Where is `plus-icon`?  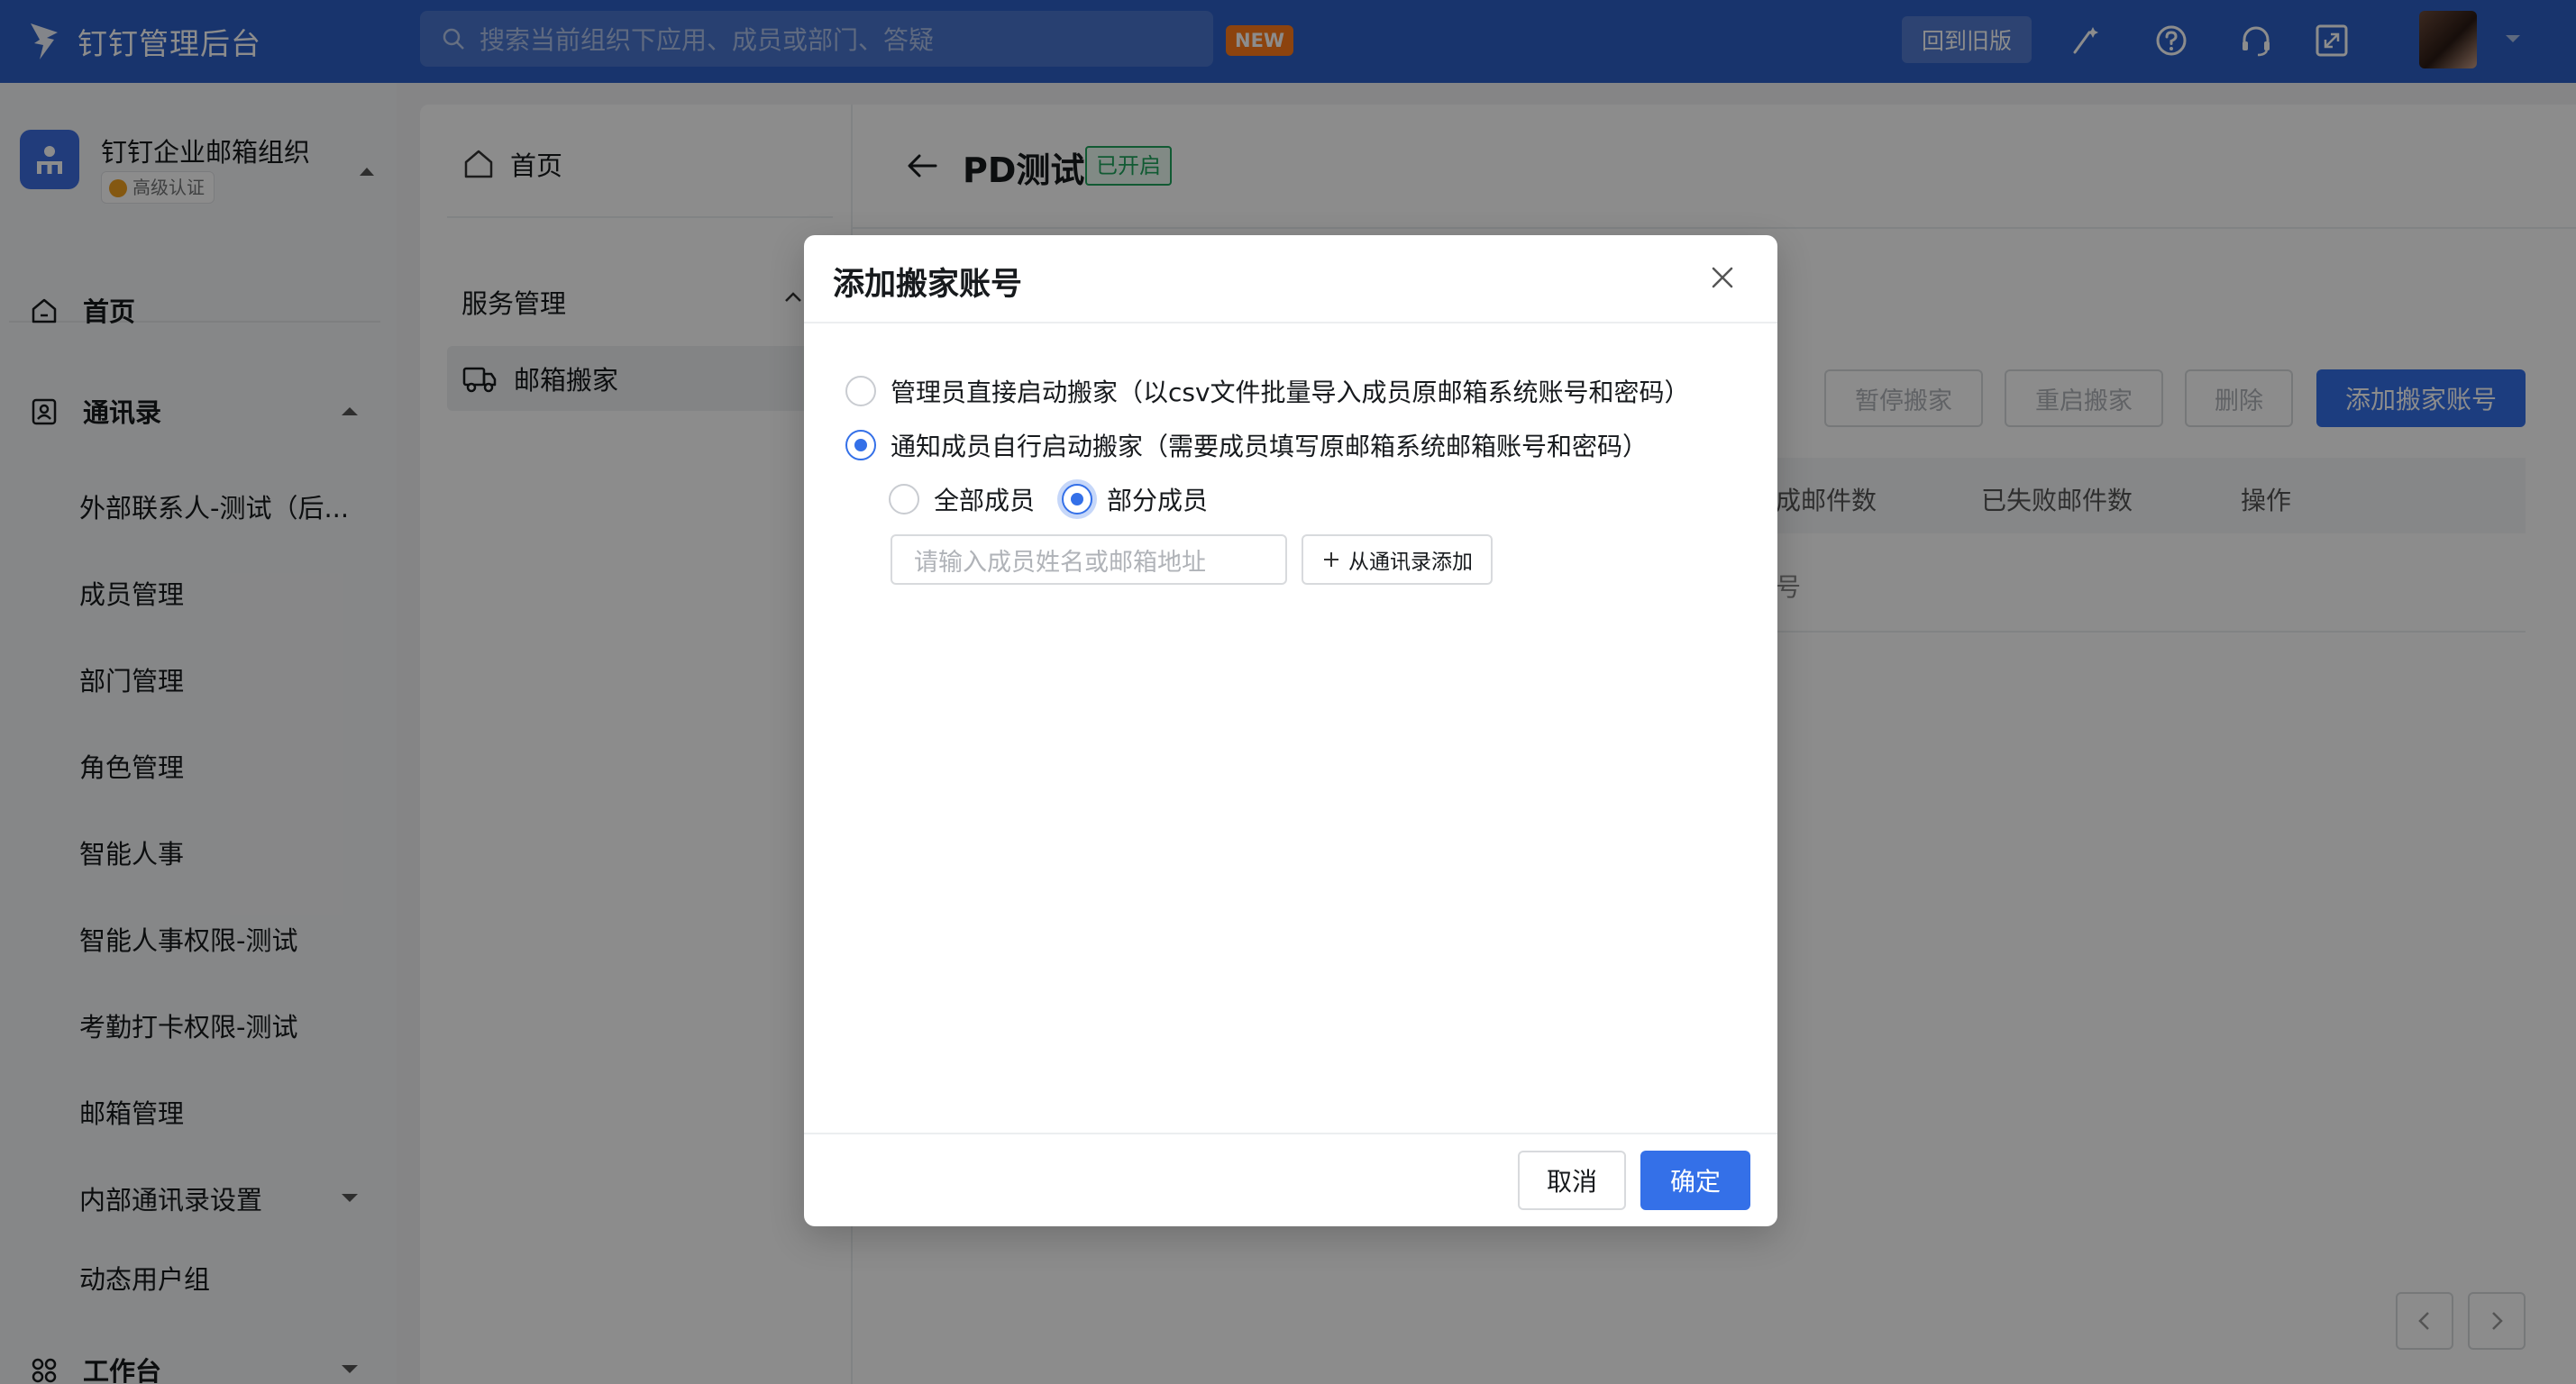
plus-icon is located at coordinates (1331, 559).